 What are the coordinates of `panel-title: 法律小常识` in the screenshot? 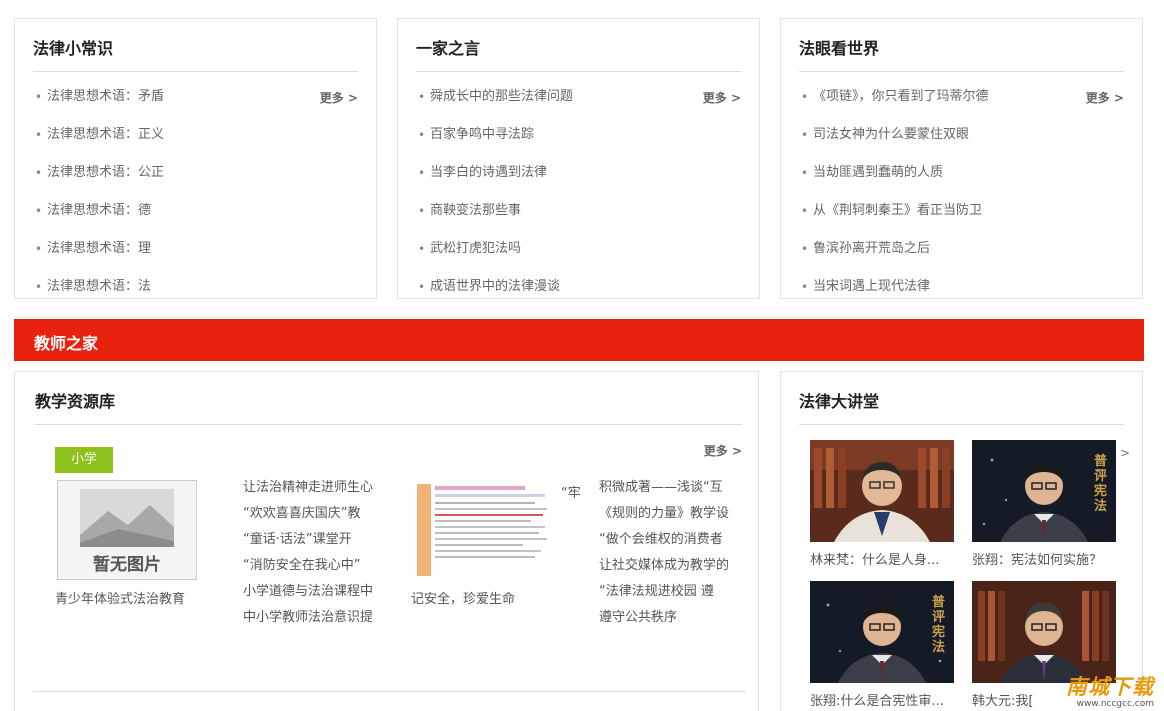 It's located at (73, 48).